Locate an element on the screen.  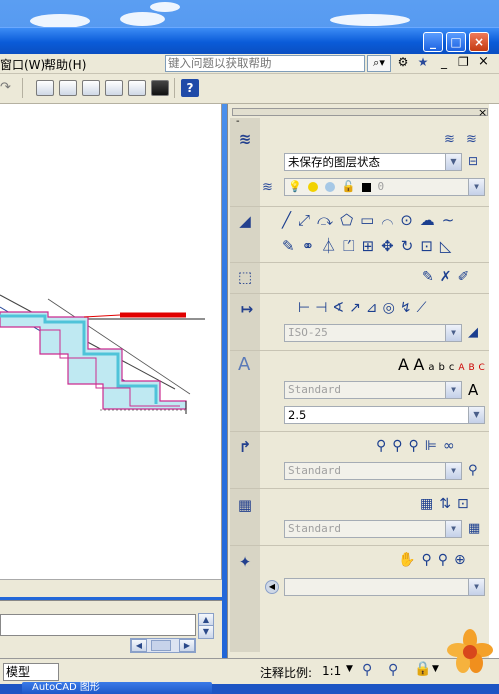
close-button: × is located at coordinates (479, 42).